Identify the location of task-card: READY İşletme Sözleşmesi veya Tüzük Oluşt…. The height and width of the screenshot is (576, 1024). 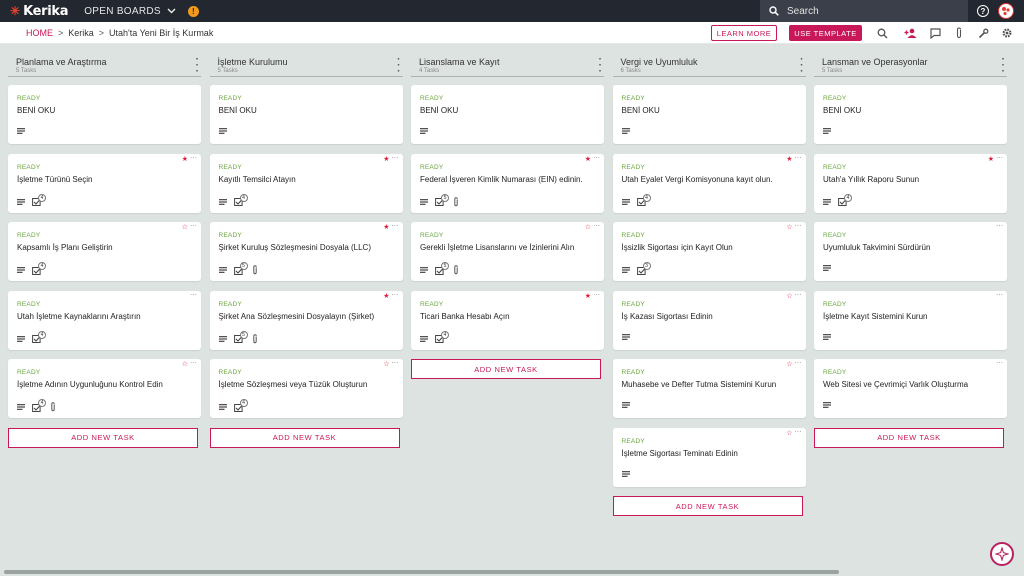
(306, 388).